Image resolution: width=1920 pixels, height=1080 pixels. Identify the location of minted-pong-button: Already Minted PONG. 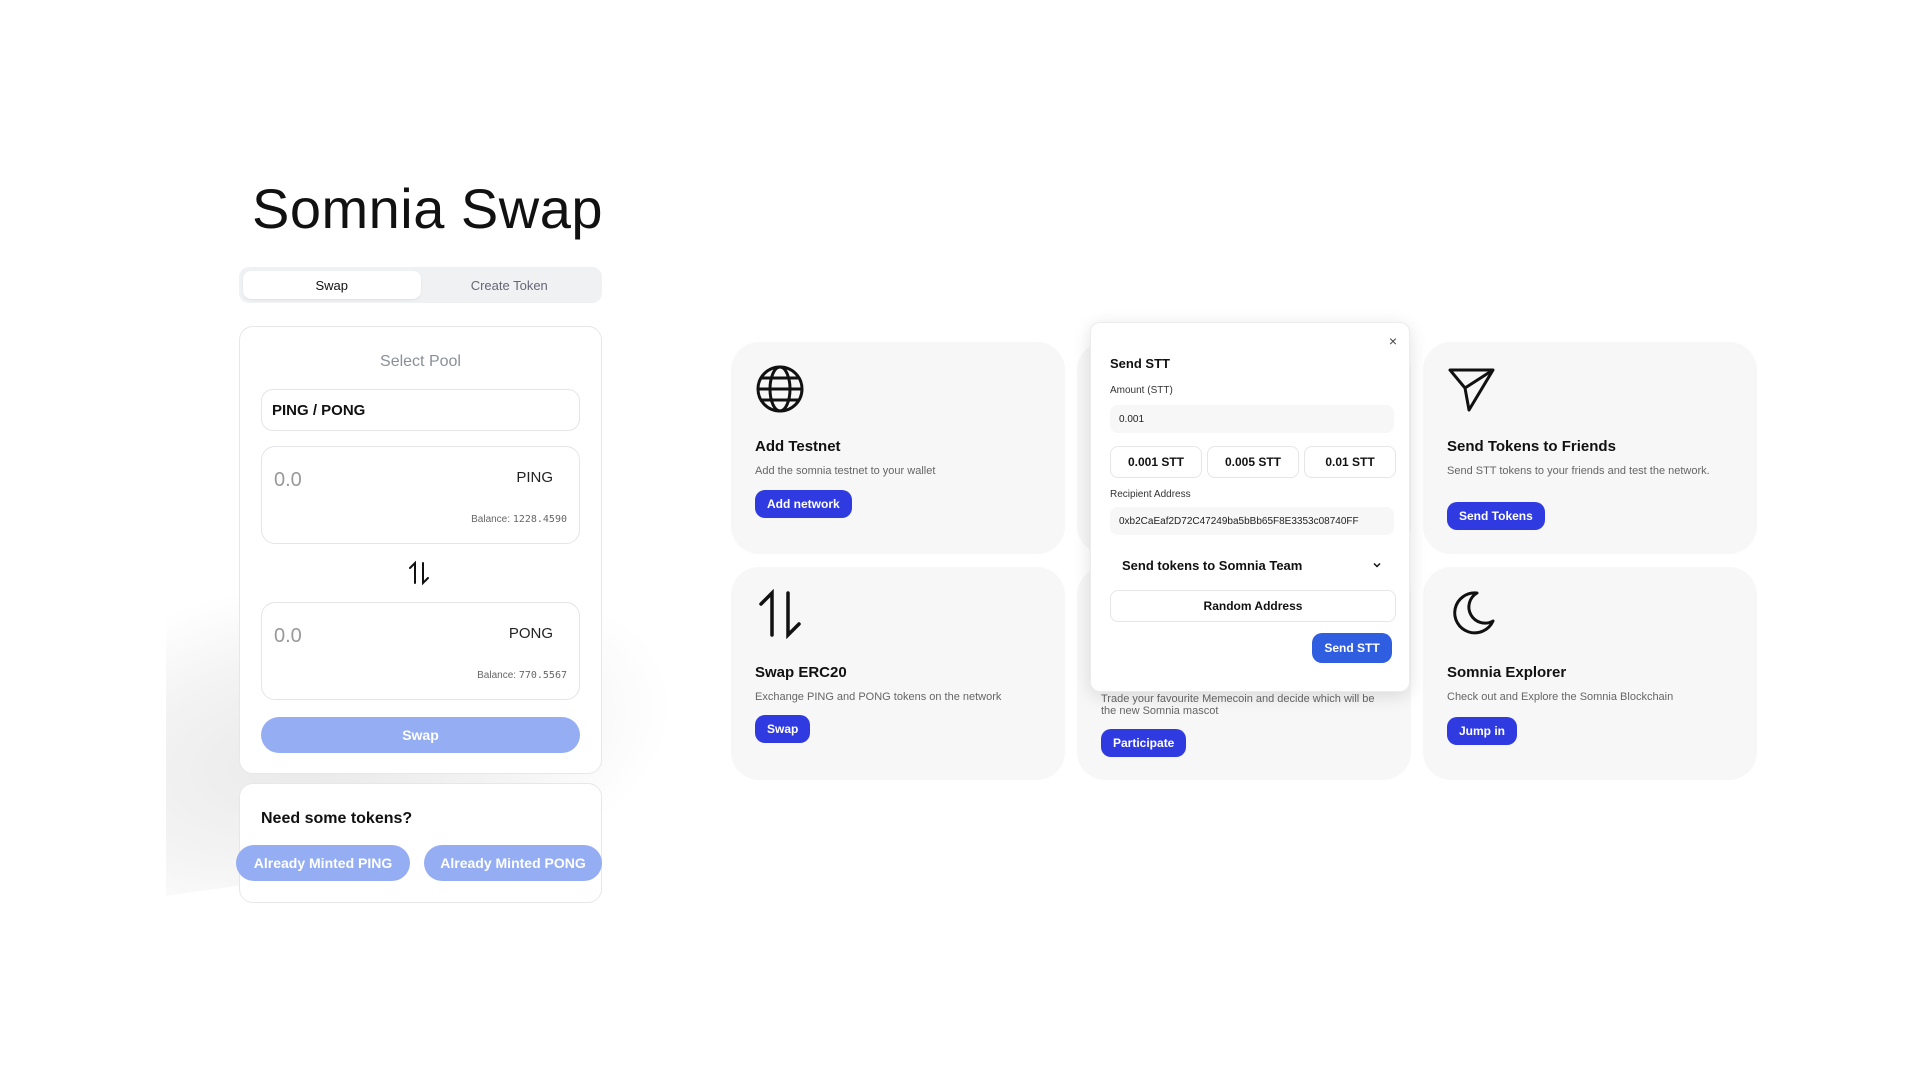
(513, 863).